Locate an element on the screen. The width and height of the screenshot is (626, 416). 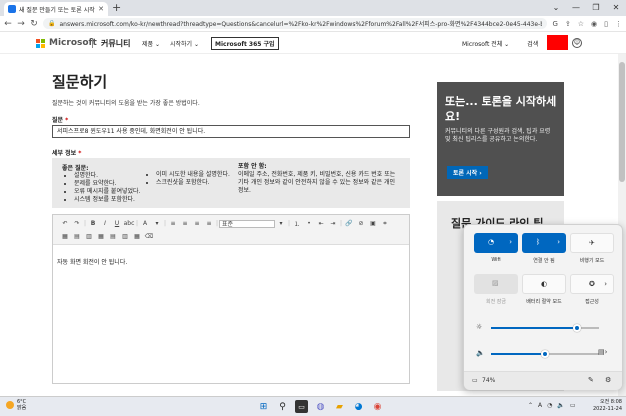
align-justify-icon: ≡ is located at coordinates (209, 223).